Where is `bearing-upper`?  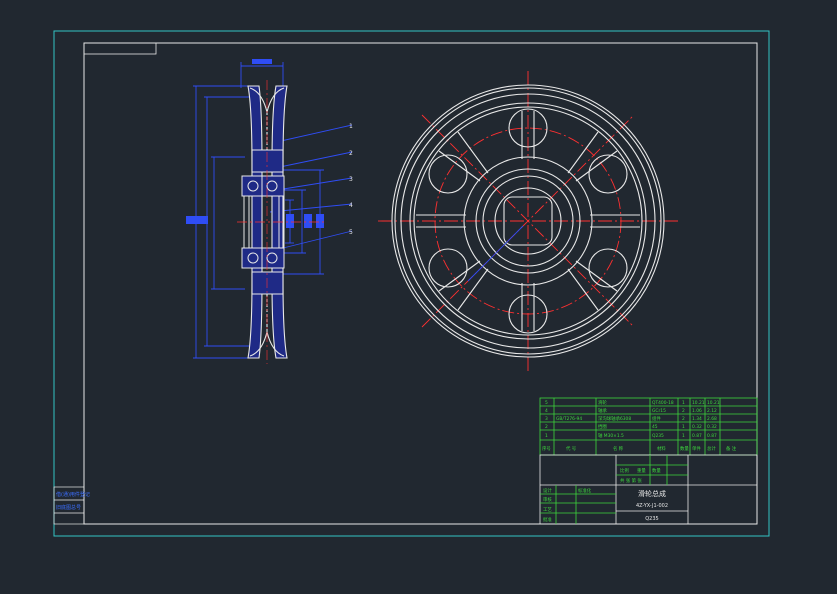 bearing-upper is located at coordinates (263, 186).